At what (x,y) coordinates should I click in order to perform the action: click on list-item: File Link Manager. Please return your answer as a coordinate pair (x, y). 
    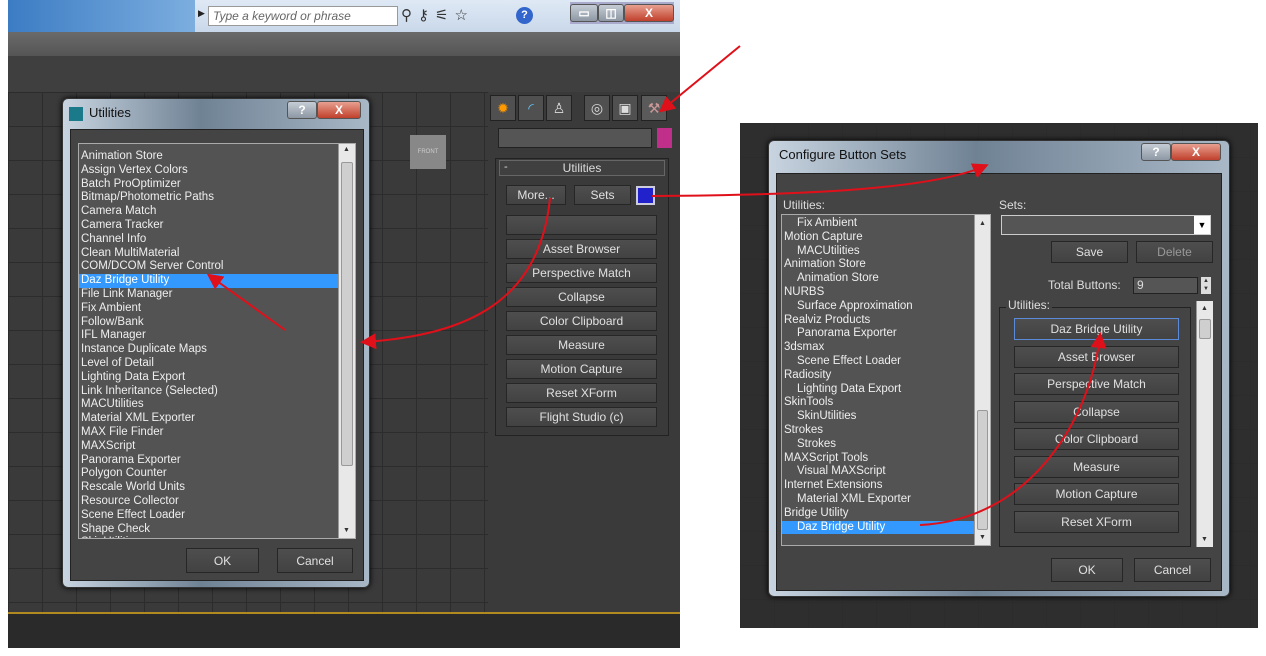
    Looking at the image, I should click on (209, 295).